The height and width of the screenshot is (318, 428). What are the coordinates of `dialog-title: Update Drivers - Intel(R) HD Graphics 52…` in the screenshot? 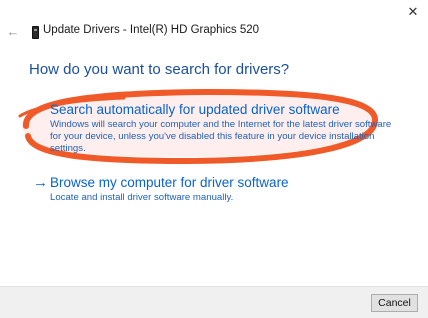 It's located at (151, 30).